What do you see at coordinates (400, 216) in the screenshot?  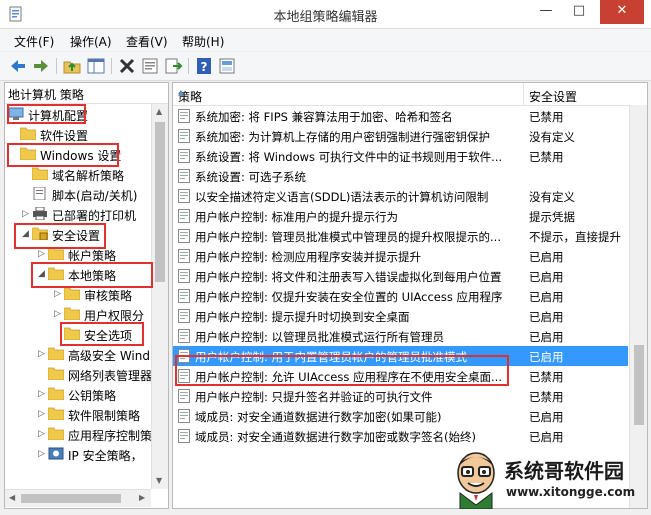 I see `policy-row: 用户帐户控制: 标准用户的提升提示行为 提示凭据` at bounding box center [400, 216].